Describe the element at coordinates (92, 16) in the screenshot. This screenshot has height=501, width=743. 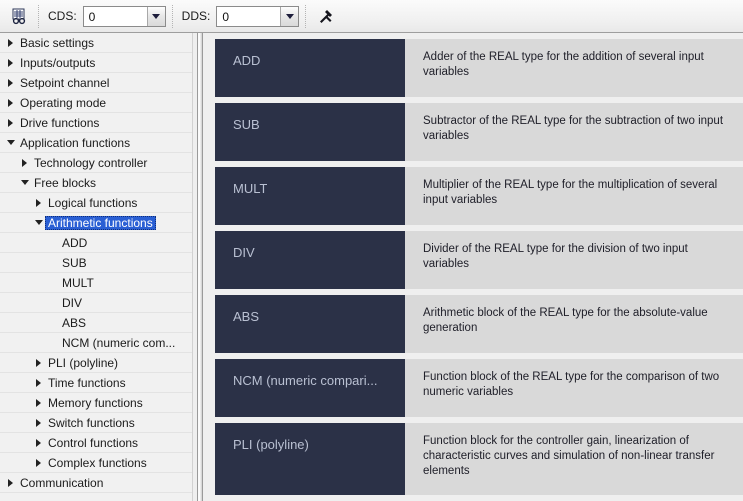
I see `cds-value: 0` at that location.